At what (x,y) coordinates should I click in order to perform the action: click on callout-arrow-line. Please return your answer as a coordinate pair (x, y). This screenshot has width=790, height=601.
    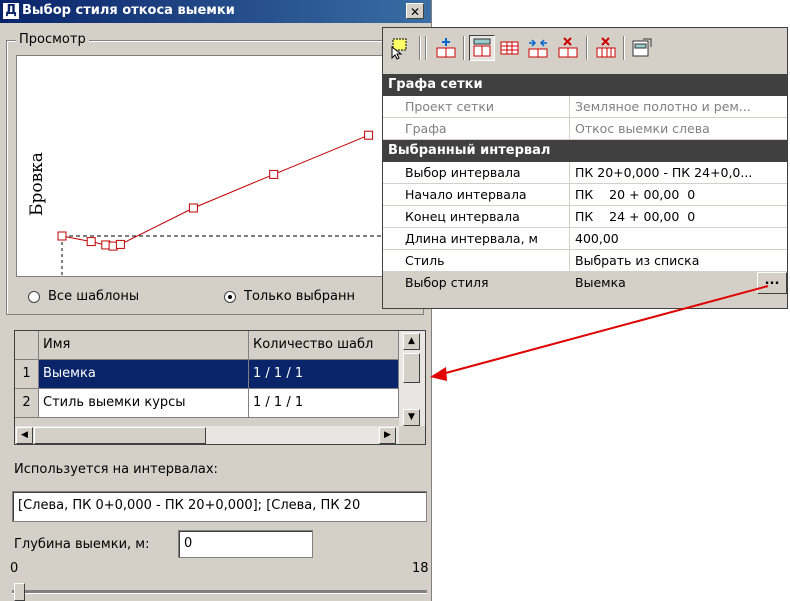
    Looking at the image, I should click on (605, 330).